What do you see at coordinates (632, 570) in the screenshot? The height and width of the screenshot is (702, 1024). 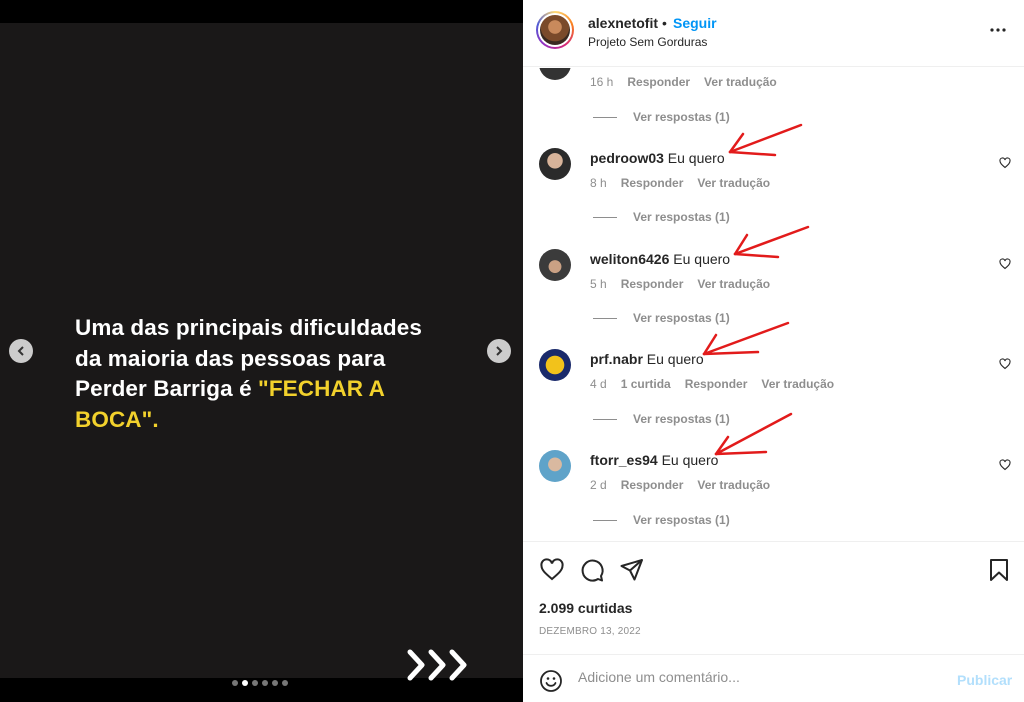 I see `share-icon` at bounding box center [632, 570].